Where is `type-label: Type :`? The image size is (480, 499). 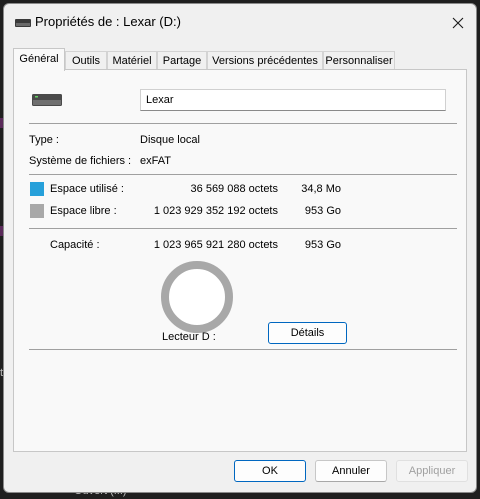
type-label: Type : is located at coordinates (44, 140).